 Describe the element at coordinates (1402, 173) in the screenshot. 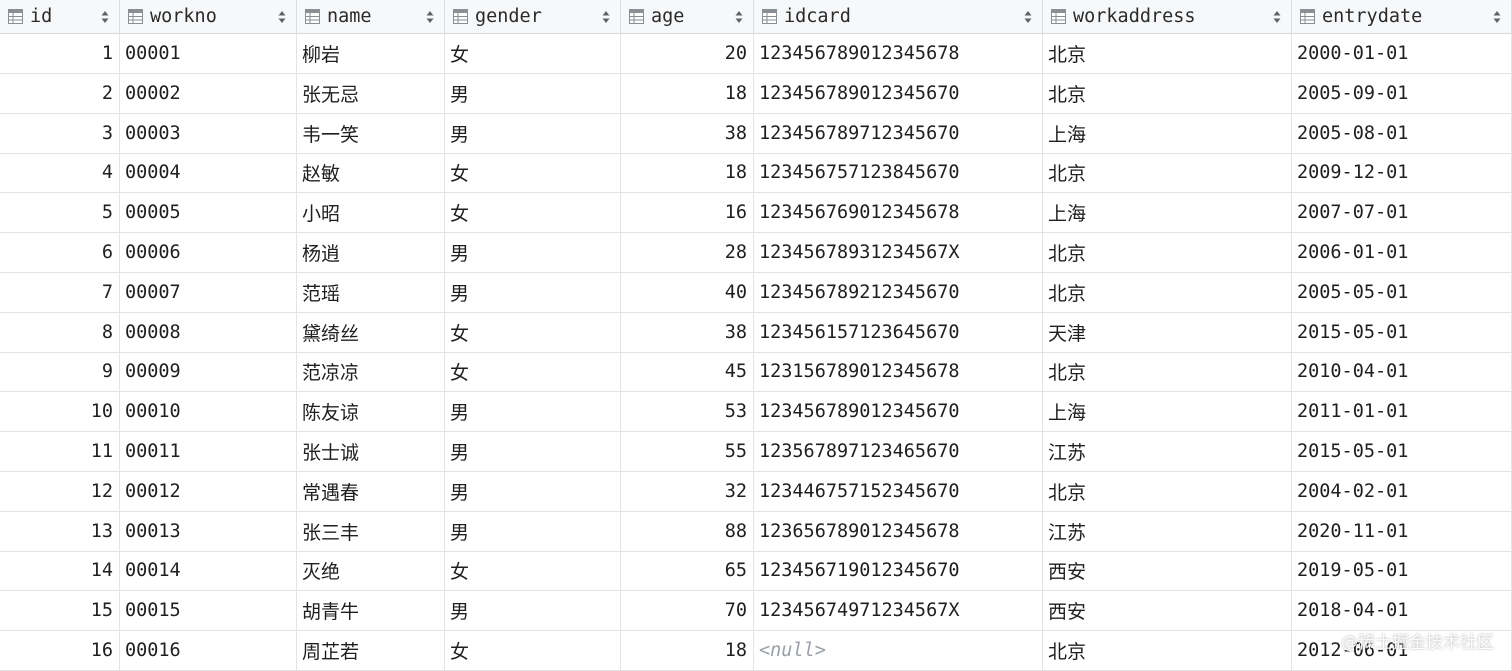

I see `cell-entrydate: 2009-12-01` at that location.